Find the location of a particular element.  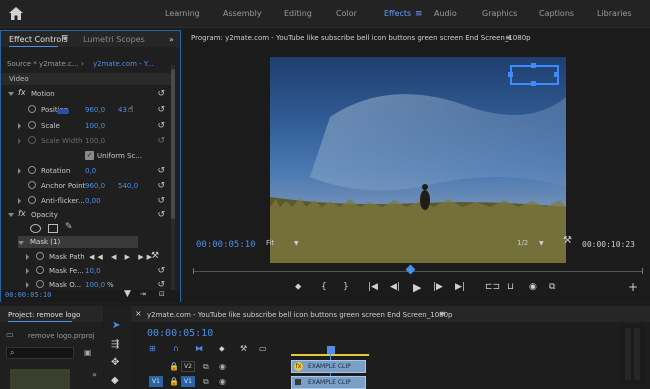

mark-in-icon: { is located at coordinates (324, 287).